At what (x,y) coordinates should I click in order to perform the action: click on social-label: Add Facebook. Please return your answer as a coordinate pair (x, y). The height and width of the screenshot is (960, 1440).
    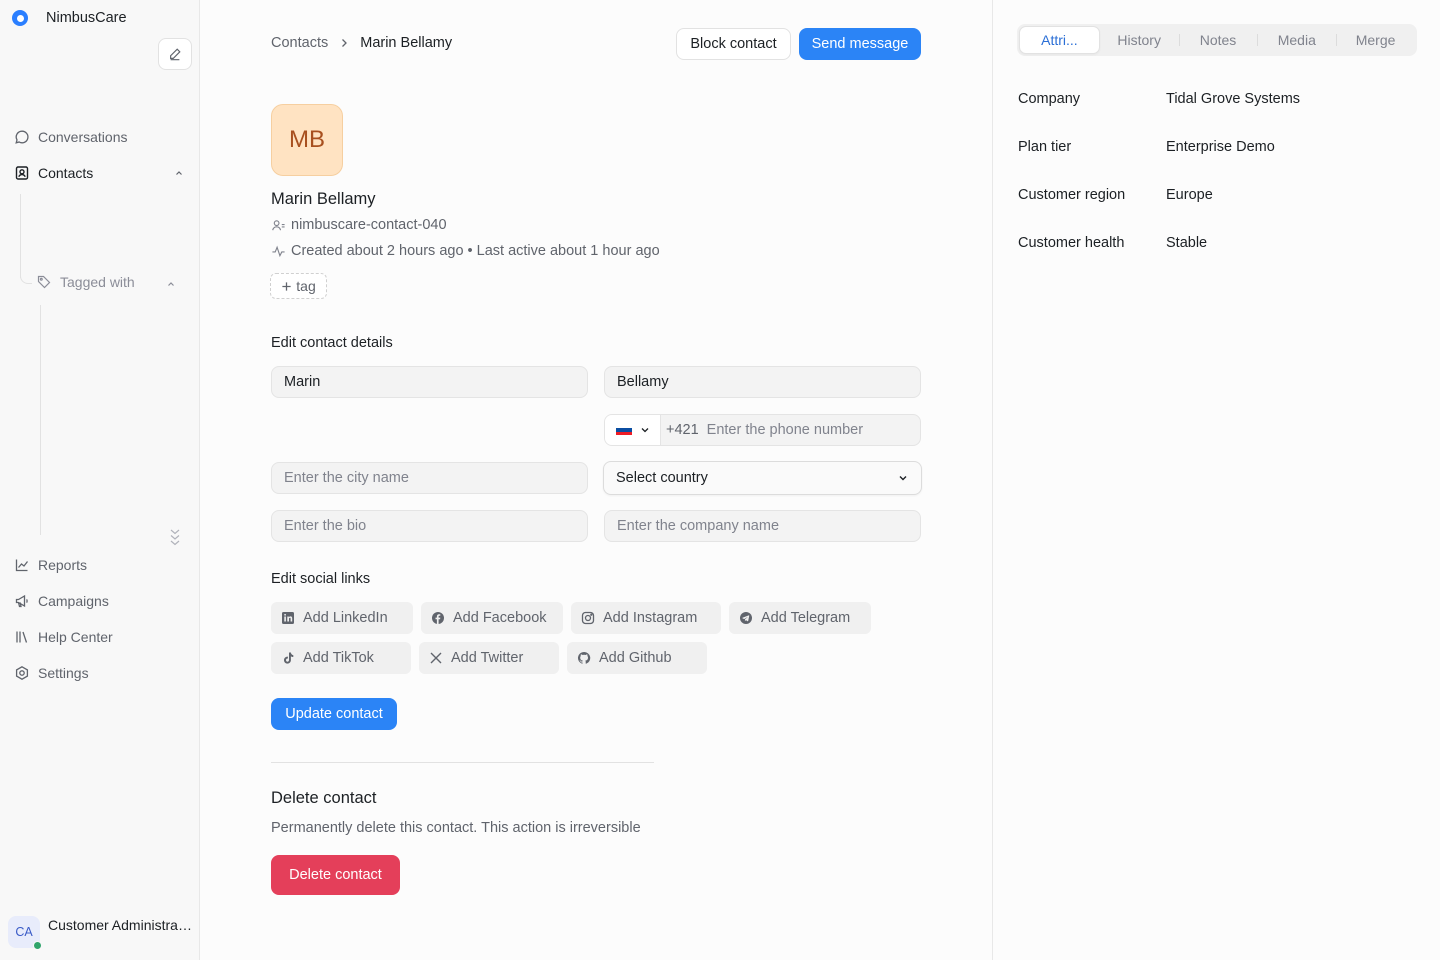
    Looking at the image, I should click on (500, 618).